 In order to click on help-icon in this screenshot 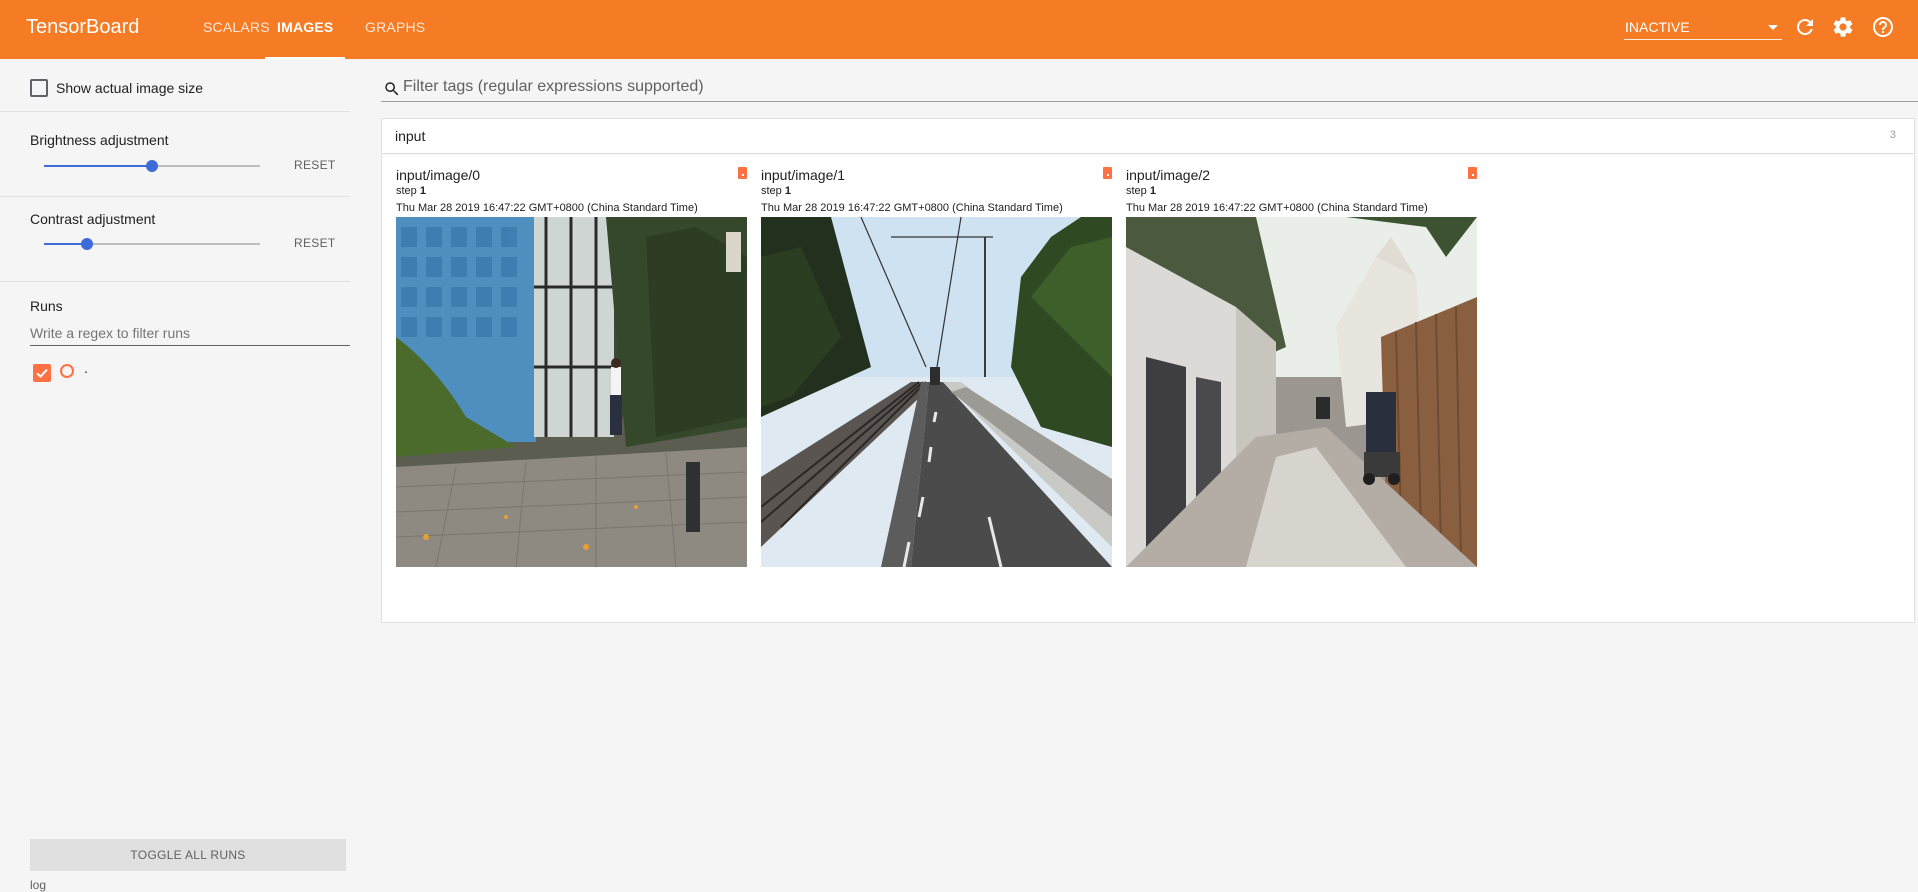, I will do `click(1883, 27)`.